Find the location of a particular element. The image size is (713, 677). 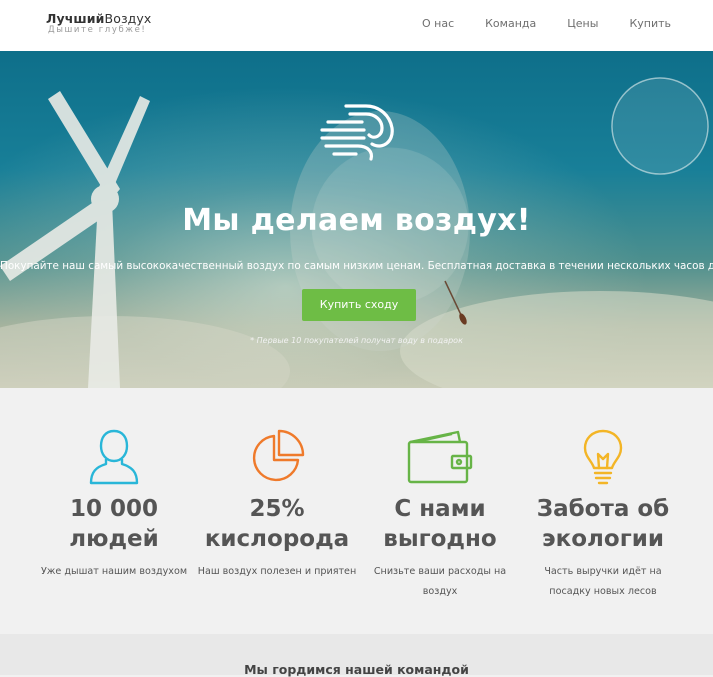

hero-title: Мы делаем воздух! is located at coordinates (356, 220).